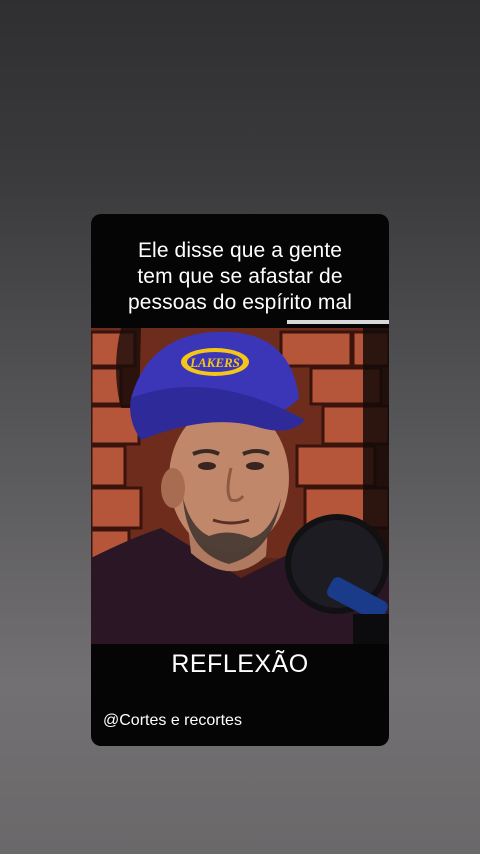  I want to click on cap-logo-text: LAKERS, so click(214, 362).